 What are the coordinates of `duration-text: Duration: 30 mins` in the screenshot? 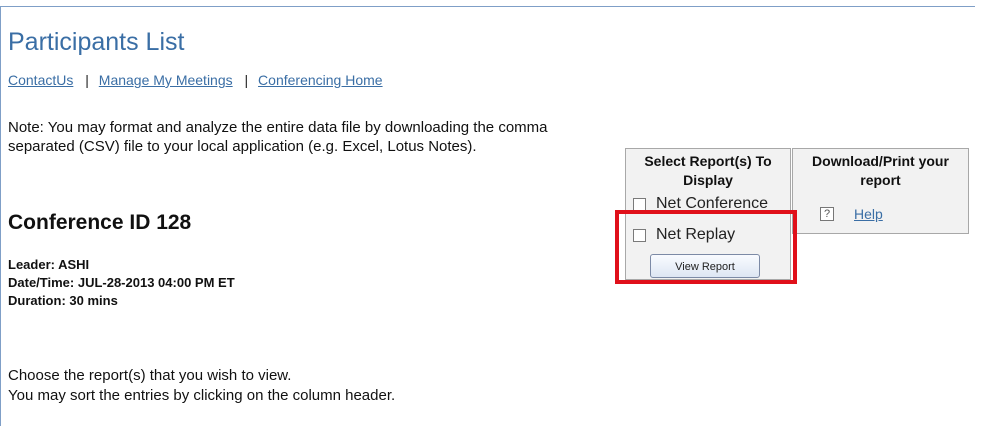 It's located at (63, 300).